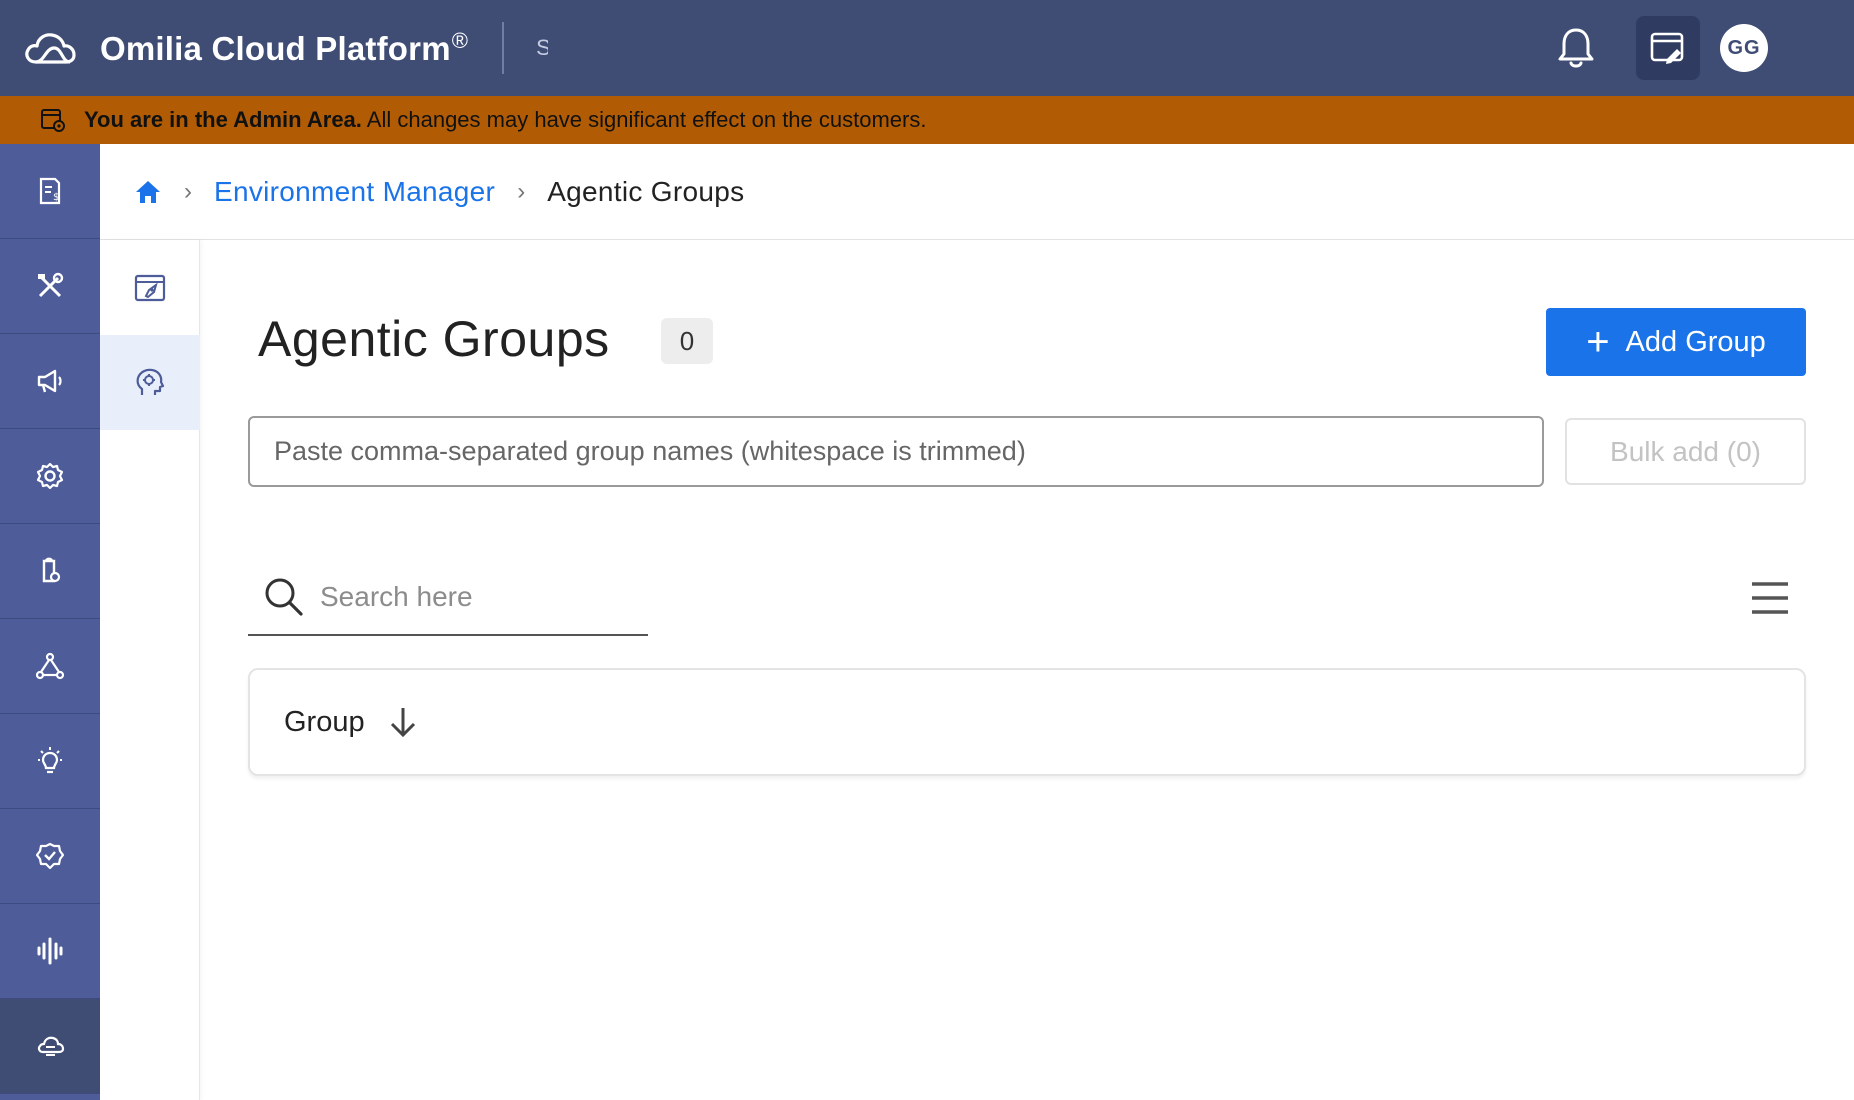  What do you see at coordinates (646, 191) in the screenshot?
I see `breadcrumb-current: Agentic Groups` at bounding box center [646, 191].